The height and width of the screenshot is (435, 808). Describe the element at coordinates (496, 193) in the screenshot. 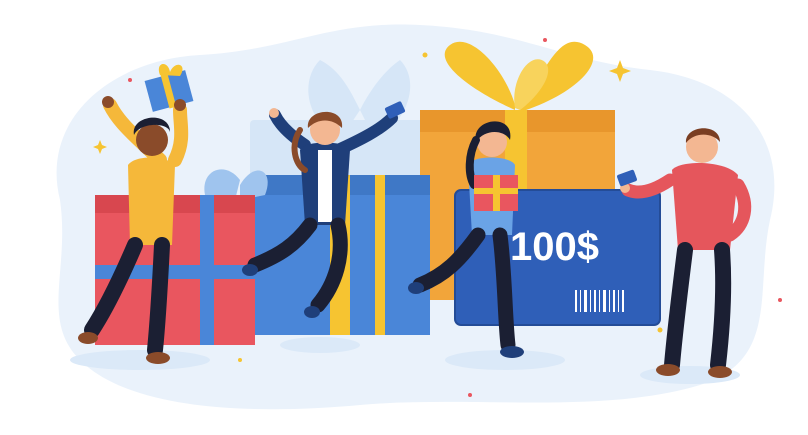

I see `gift-icon` at that location.